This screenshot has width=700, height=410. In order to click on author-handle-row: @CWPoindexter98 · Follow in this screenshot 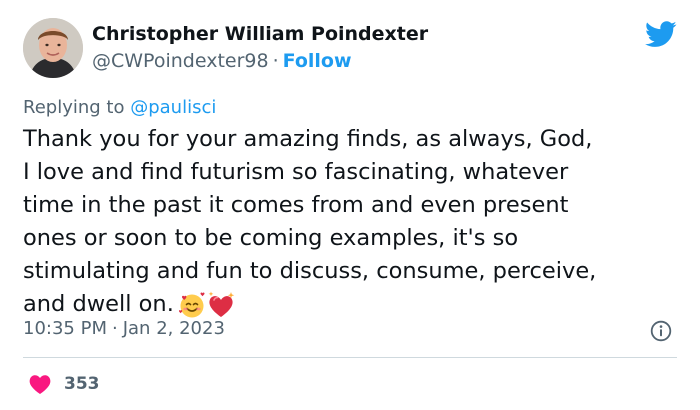, I will do `click(222, 61)`.